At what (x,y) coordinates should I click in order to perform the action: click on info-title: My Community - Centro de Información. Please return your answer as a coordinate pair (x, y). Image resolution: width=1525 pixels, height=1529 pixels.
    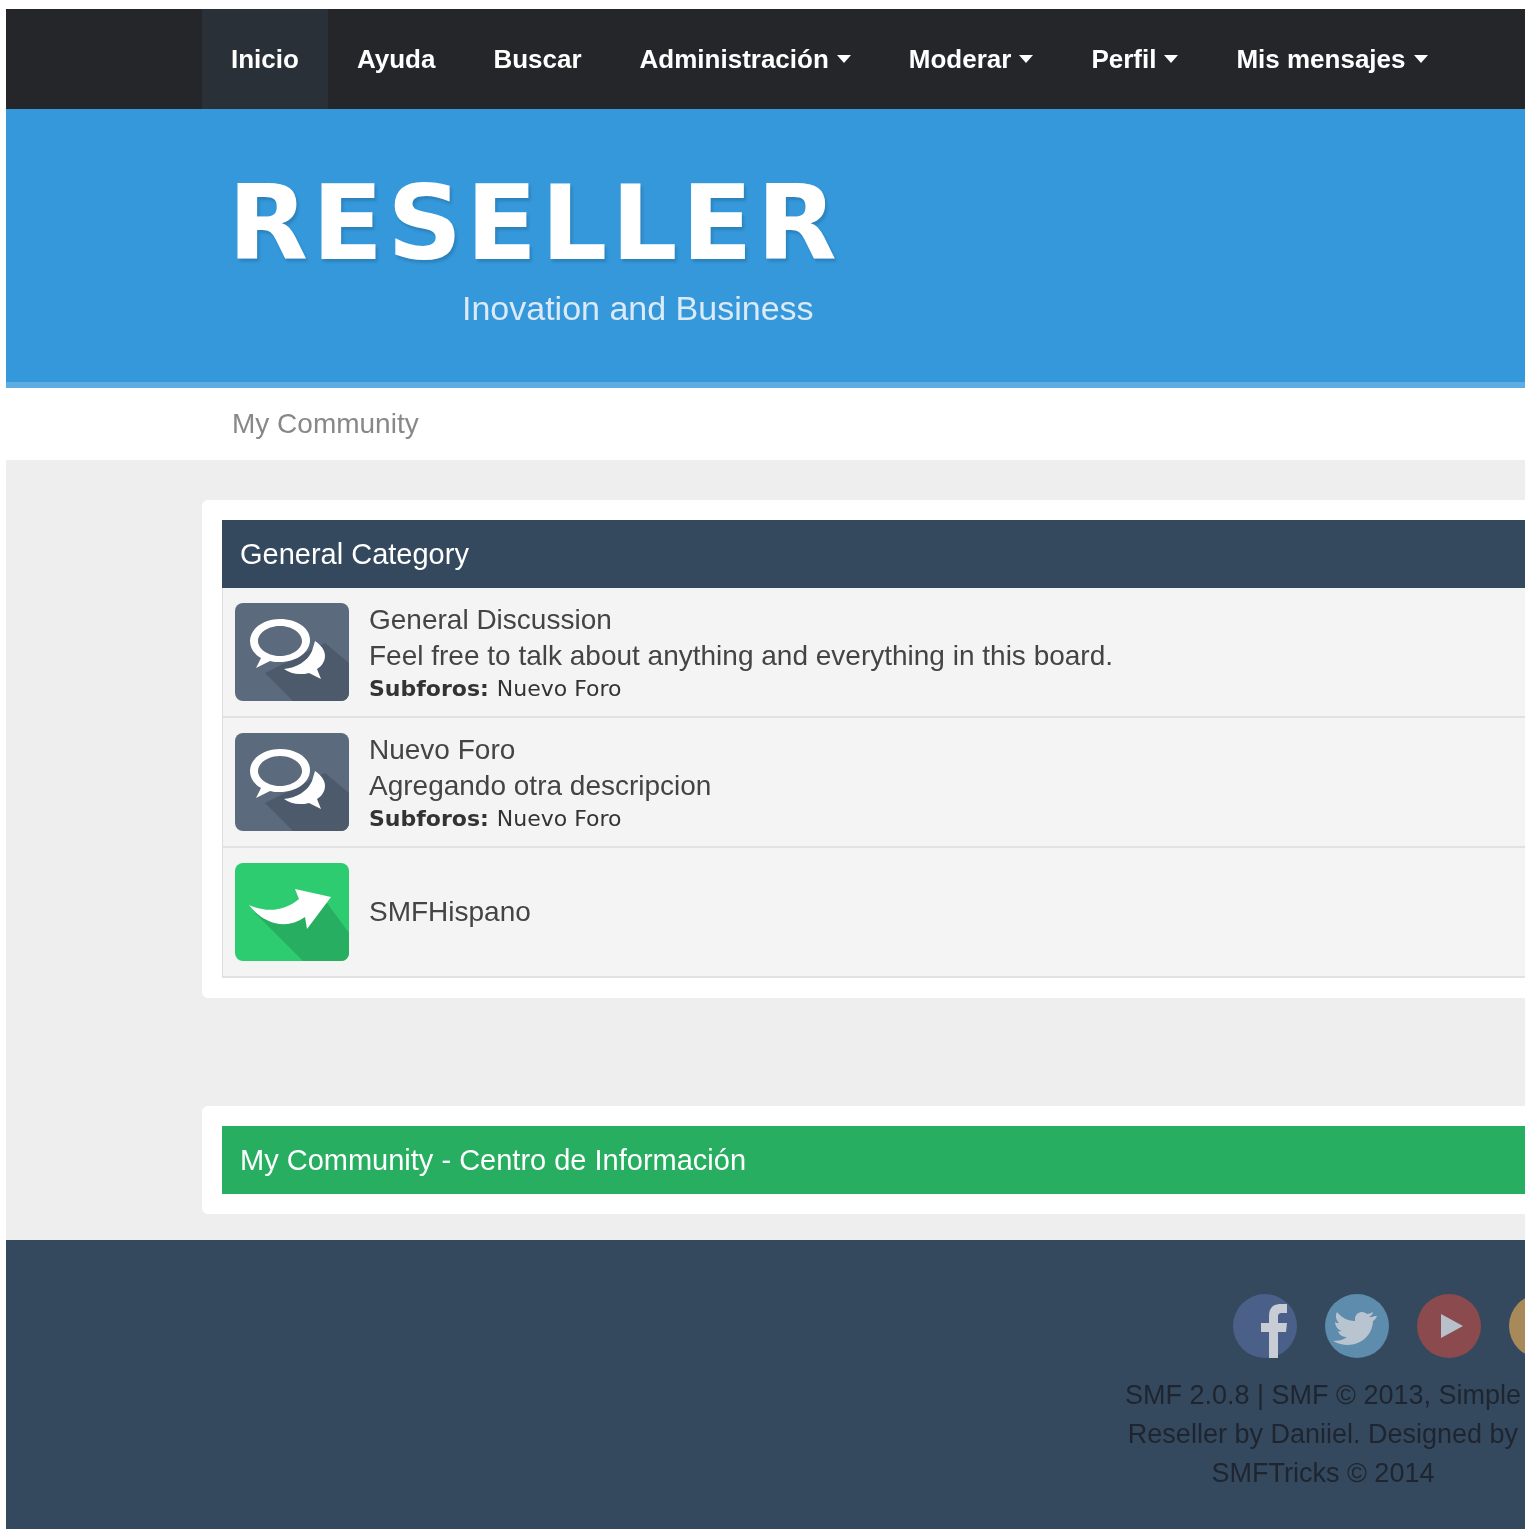
    Looking at the image, I should click on (493, 1160).